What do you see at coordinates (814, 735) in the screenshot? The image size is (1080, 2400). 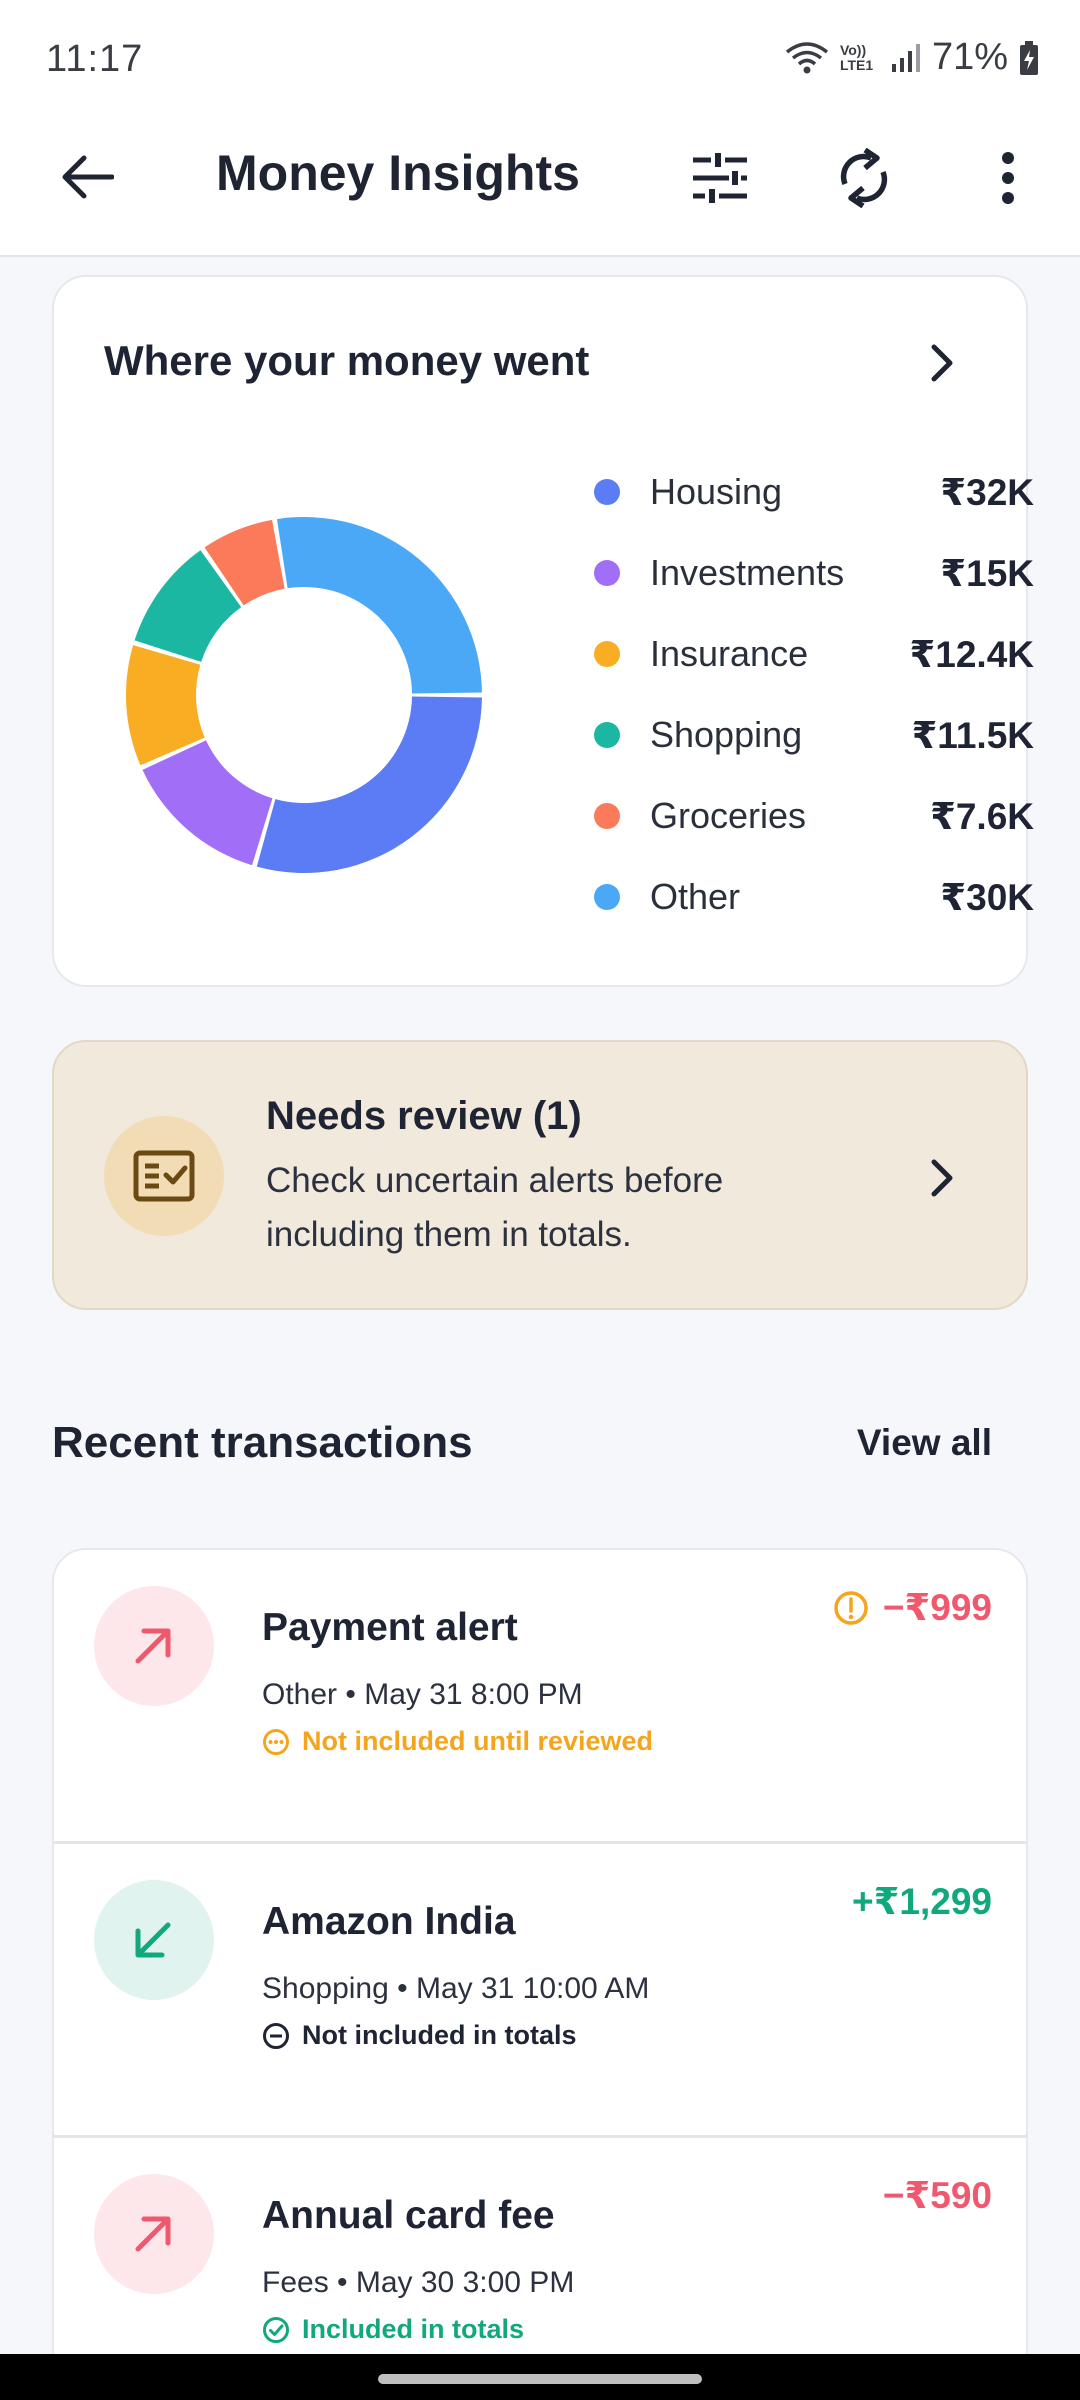 I see `legend-item-shopping: Shopping ₹11.5K` at bounding box center [814, 735].